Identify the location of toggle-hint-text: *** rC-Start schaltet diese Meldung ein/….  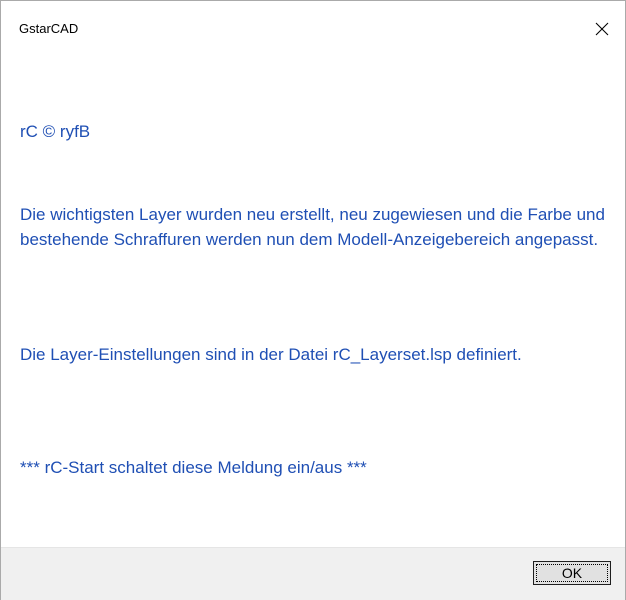
(193, 467).